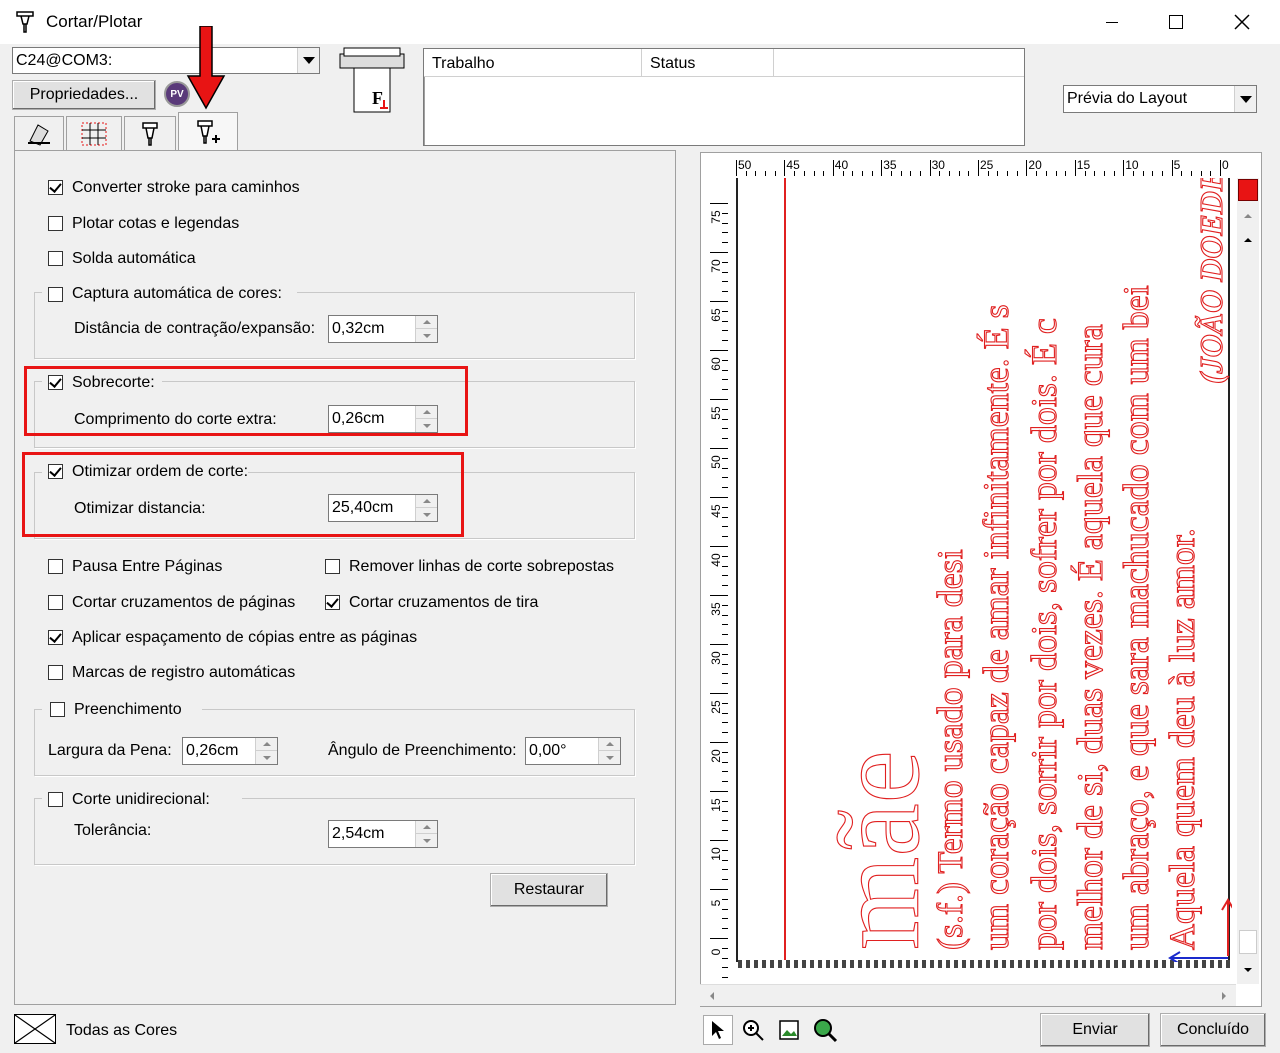  I want to click on blade-icon, so click(150, 133).